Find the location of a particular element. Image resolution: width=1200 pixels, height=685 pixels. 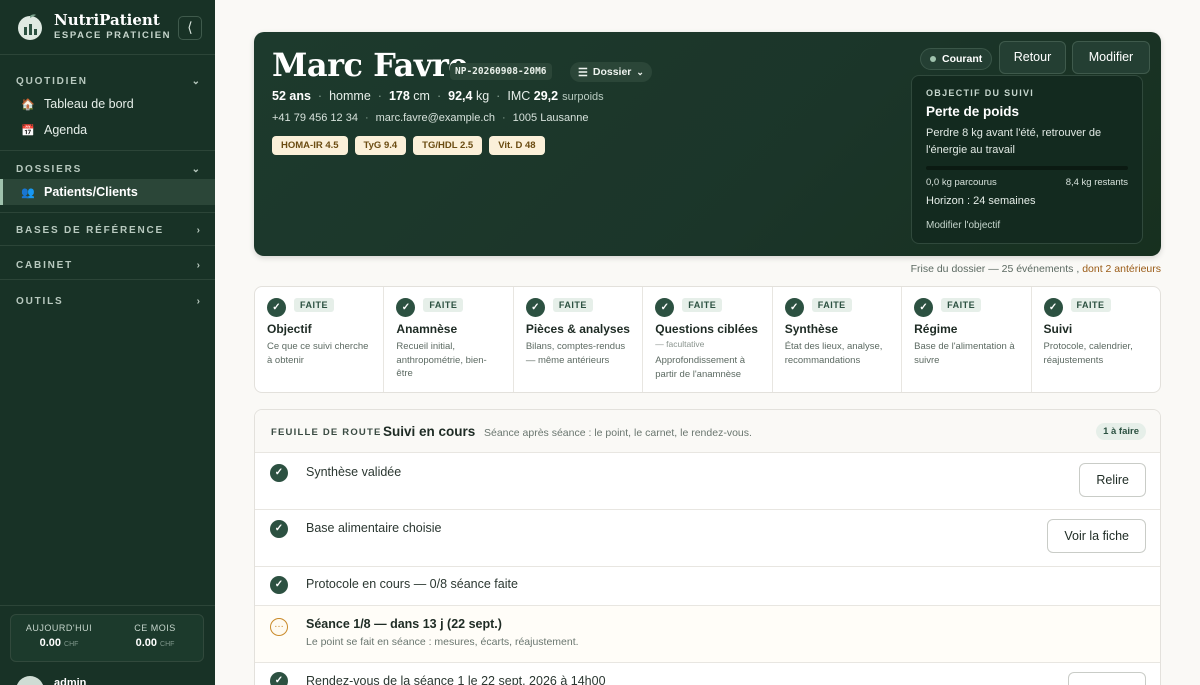

dossier-menu-button: ☰ Dossier ⌄ is located at coordinates (611, 72).